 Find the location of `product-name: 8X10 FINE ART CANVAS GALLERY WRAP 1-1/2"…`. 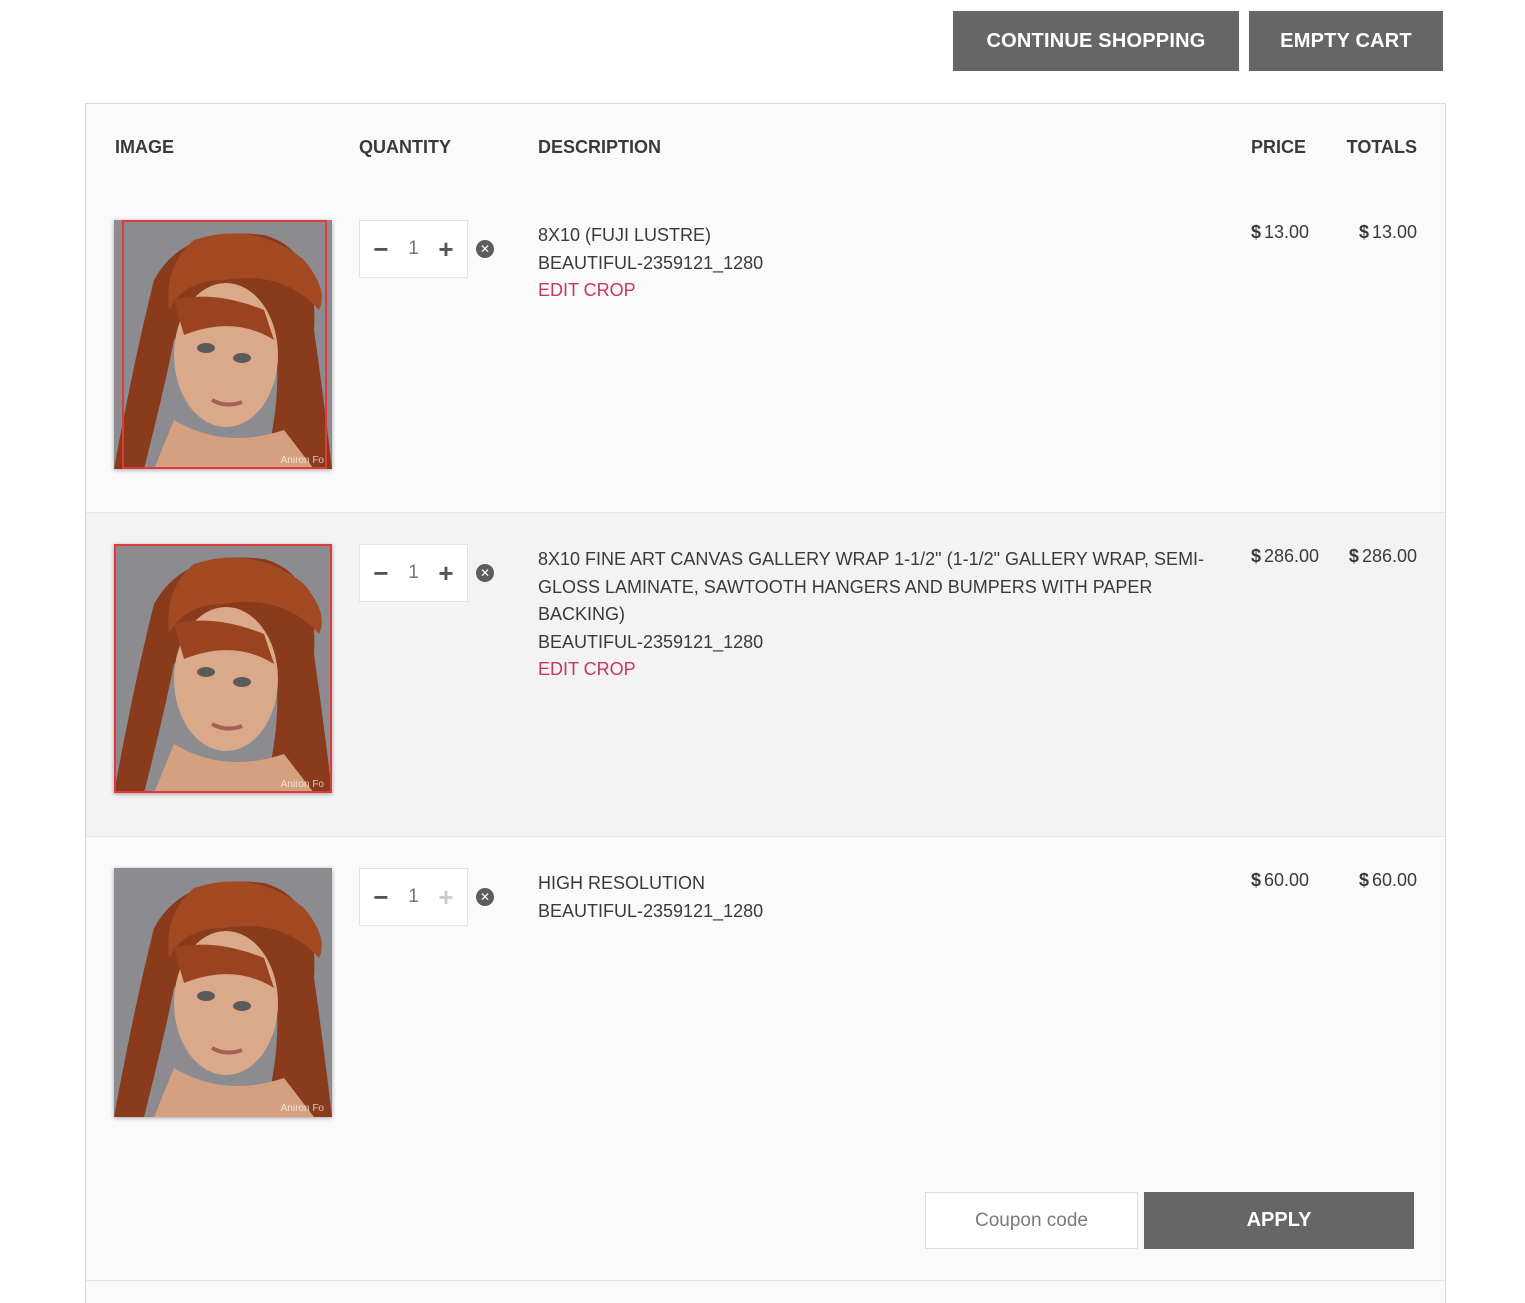

product-name: 8X10 FINE ART CANVAS GALLERY WRAP 1-1/2"… is located at coordinates (871, 586).